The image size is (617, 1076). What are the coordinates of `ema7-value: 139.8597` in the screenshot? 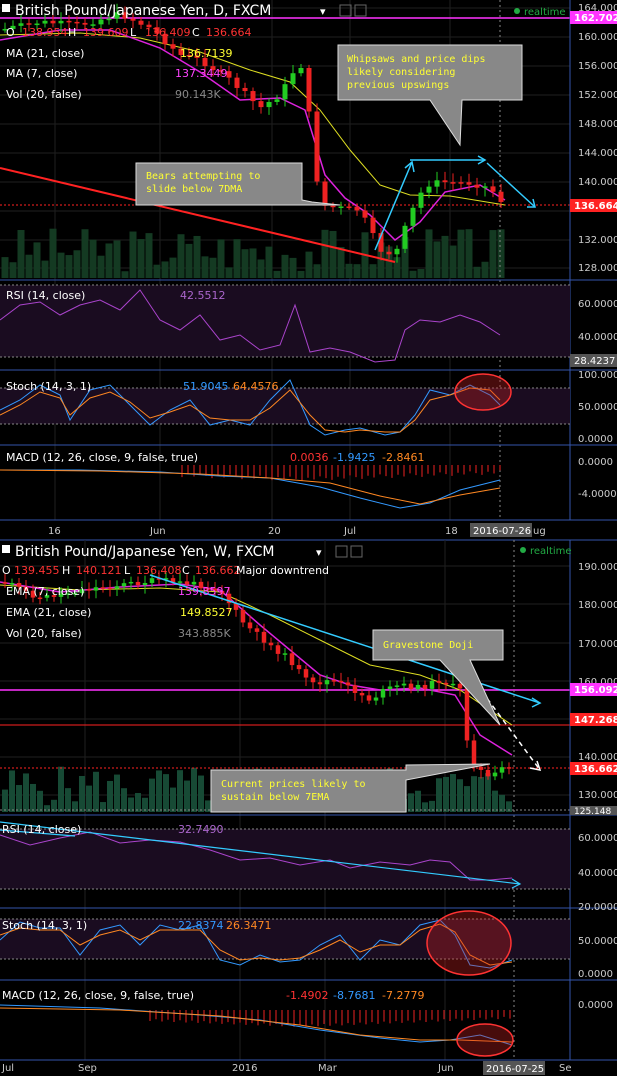 It's located at (204, 591).